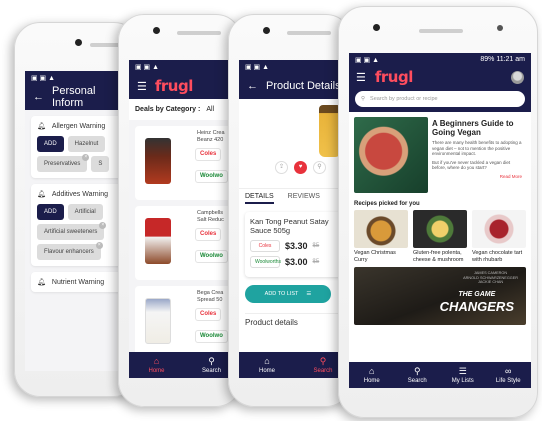 This screenshot has height=421, width=542. I want to click on list-icon: ☰, so click(309, 294).